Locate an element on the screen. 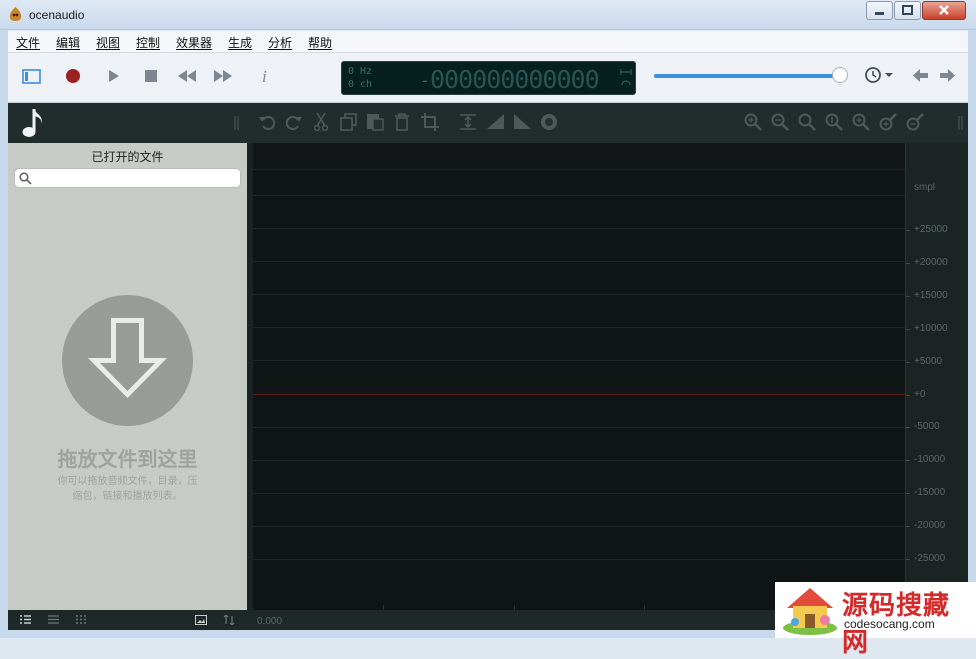 This screenshot has height=659, width=976. search-input is located at coordinates (127, 178).